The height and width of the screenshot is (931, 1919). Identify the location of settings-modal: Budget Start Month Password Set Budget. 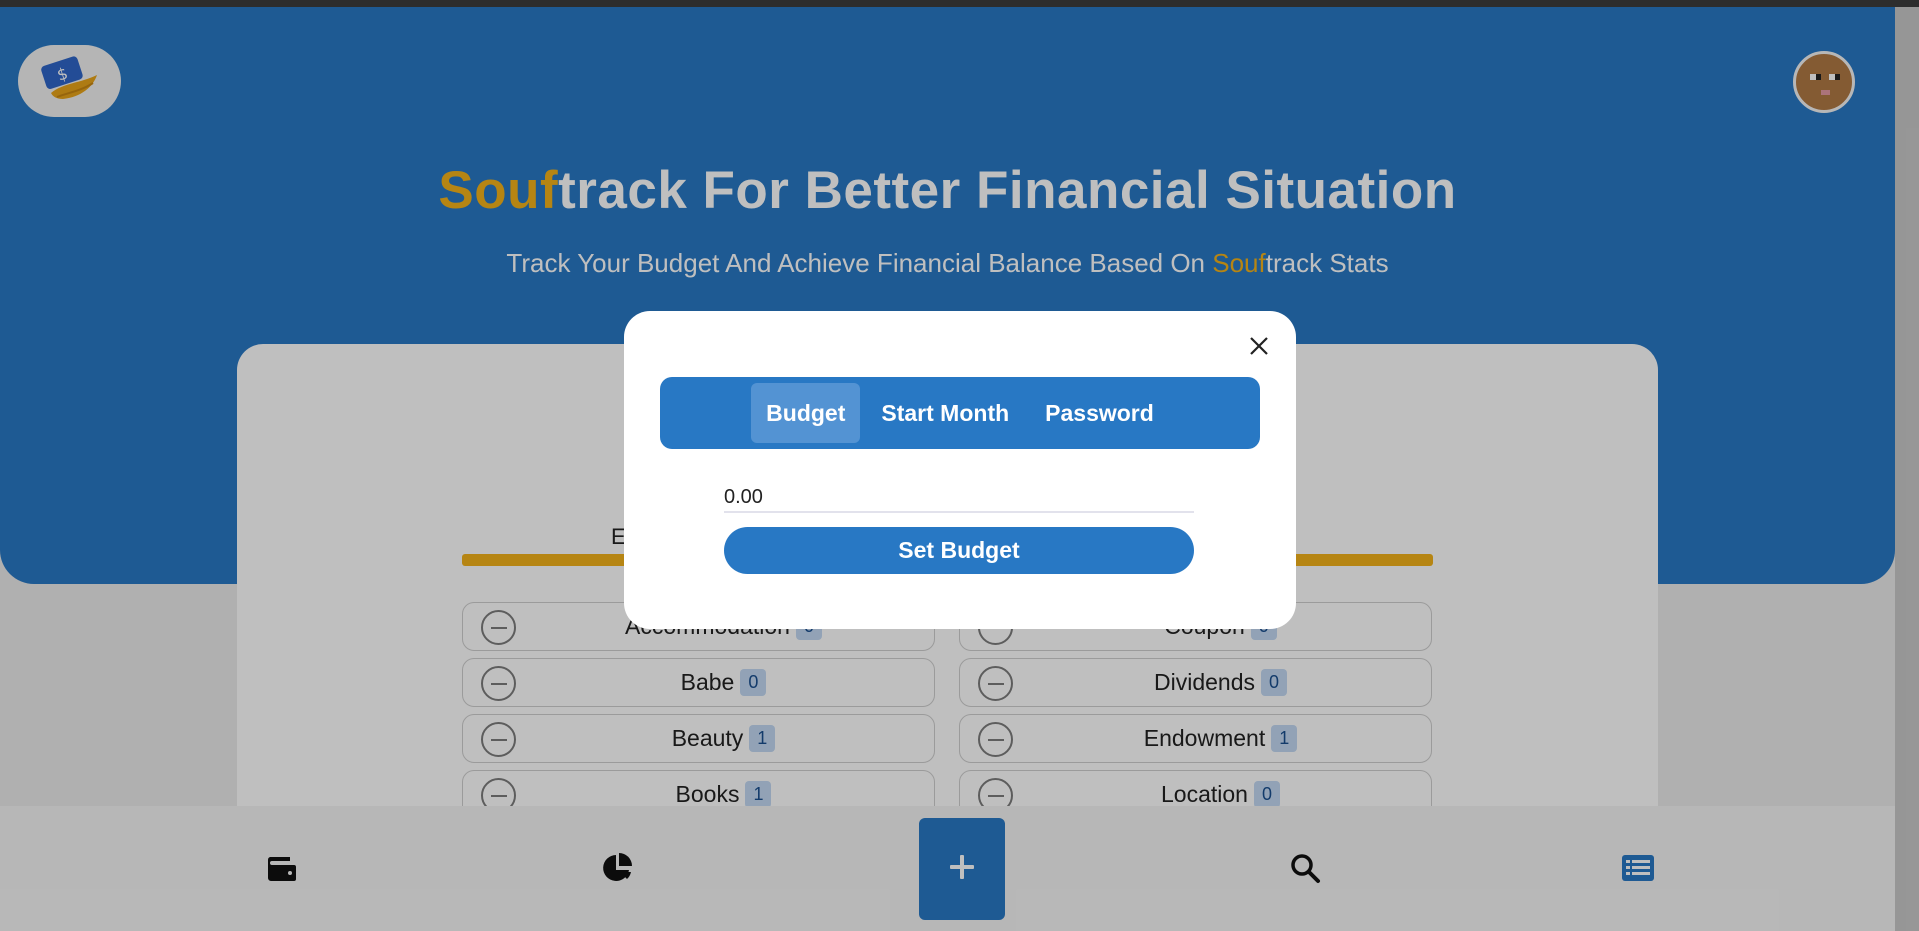
(960, 470).